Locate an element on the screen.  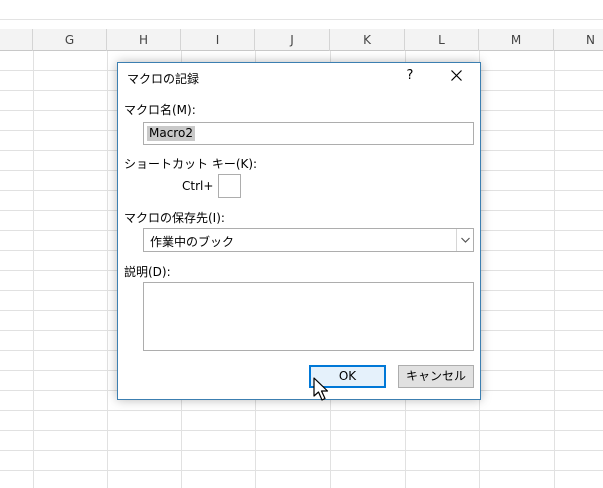
description-label: 説明(D): is located at coordinates (147, 272).